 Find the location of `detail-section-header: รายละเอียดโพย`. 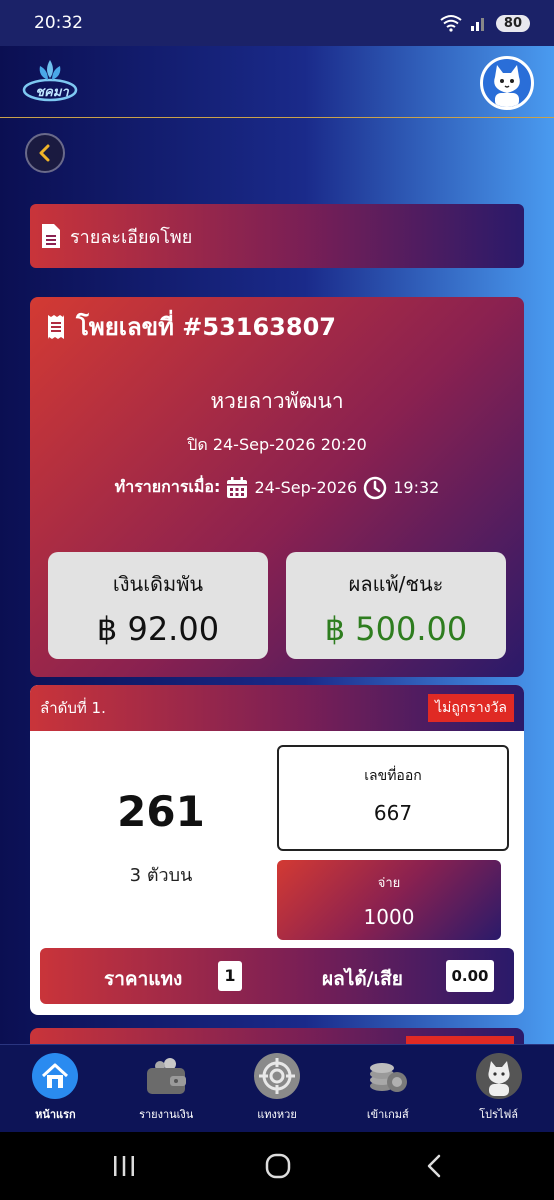

detail-section-header: รายละเอียดโพย is located at coordinates (277, 236).